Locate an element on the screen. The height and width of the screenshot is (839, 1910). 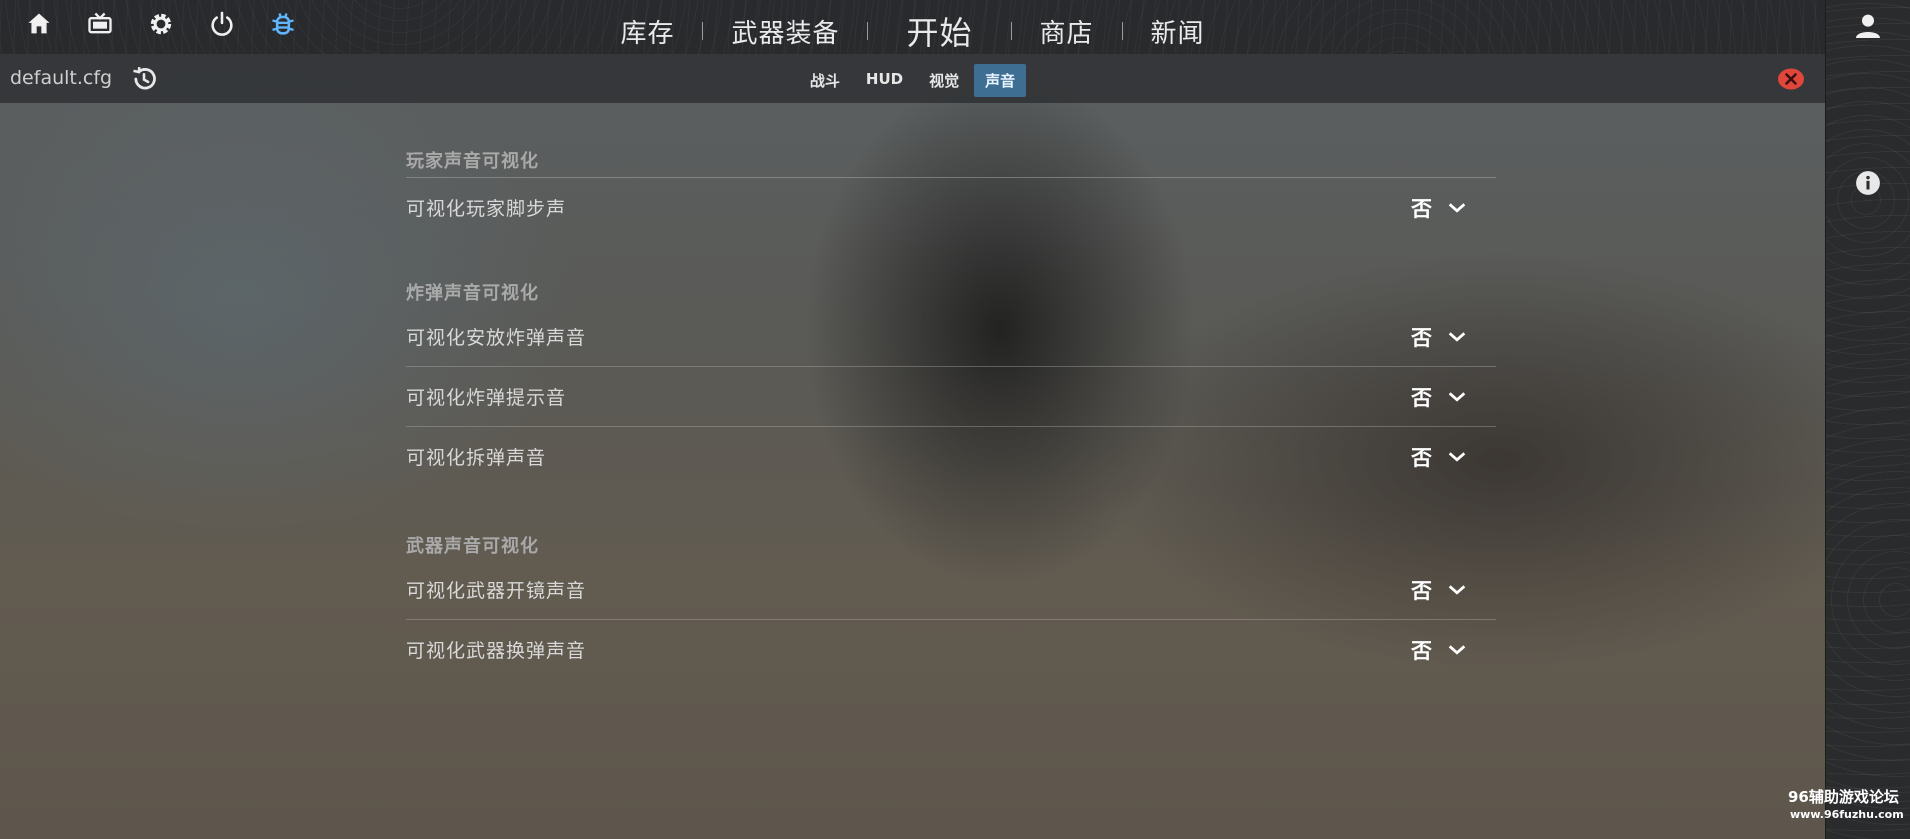
tab-visual: 视觉 is located at coordinates (944, 80).